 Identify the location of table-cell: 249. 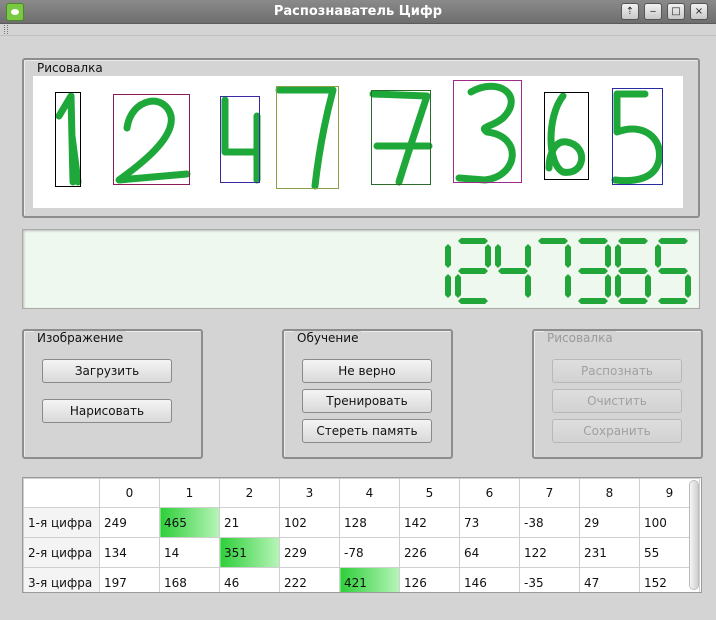
(129, 522).